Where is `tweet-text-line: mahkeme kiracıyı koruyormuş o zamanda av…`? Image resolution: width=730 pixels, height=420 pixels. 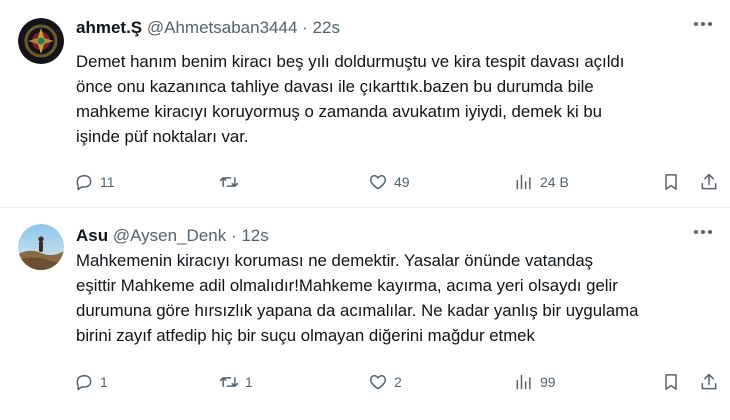
tweet-text-line: mahkeme kiracıyı koruyormuş o zamanda av… is located at coordinates (339, 111).